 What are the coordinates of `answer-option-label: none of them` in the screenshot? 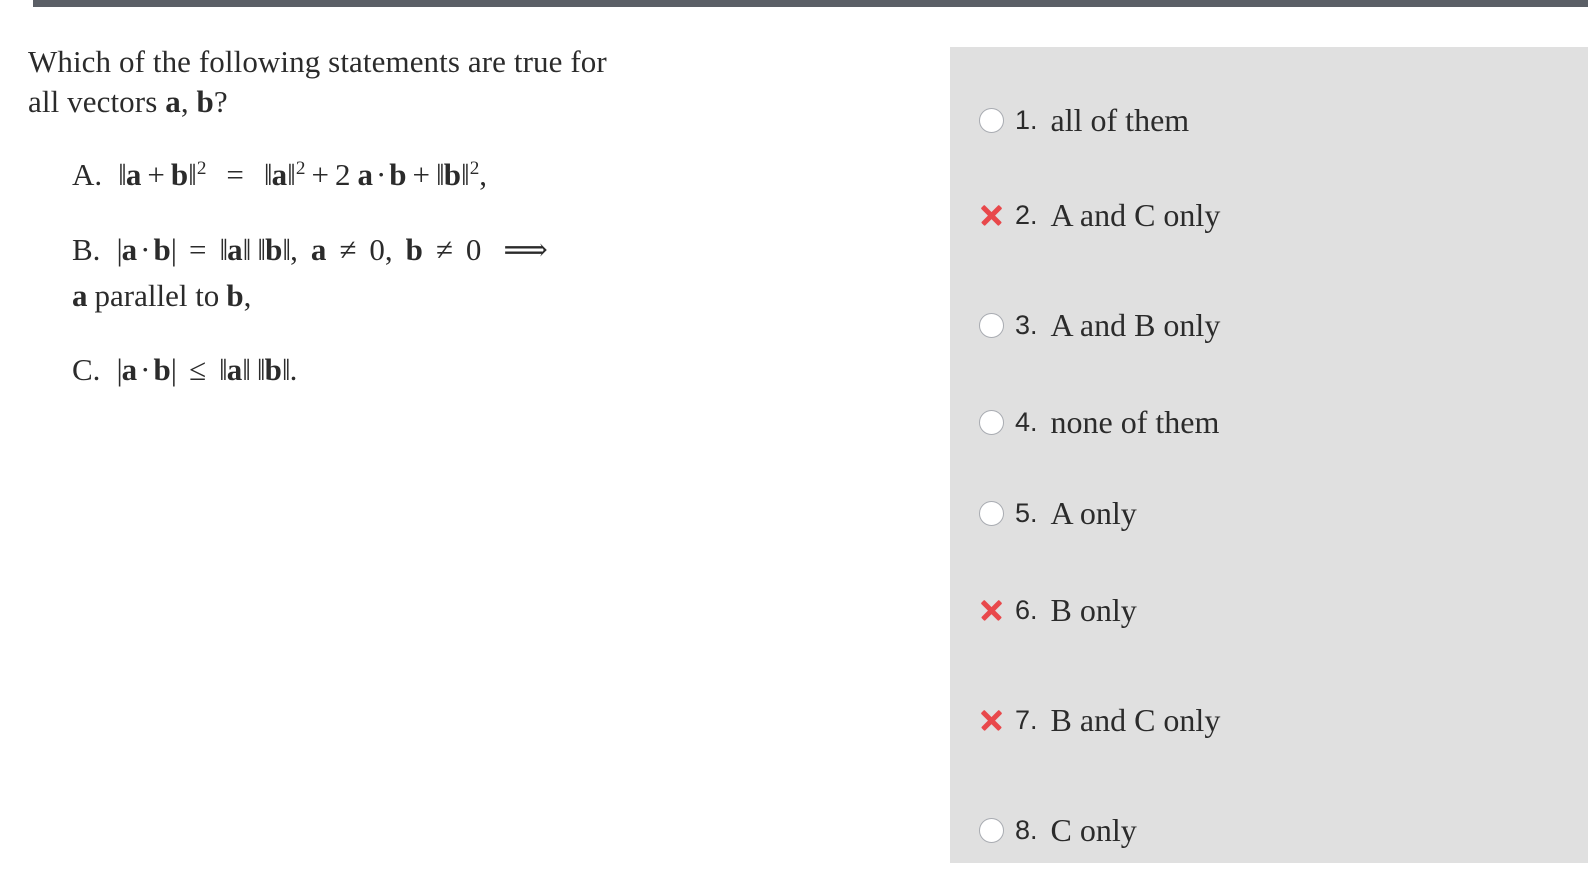 It's located at (1135, 421).